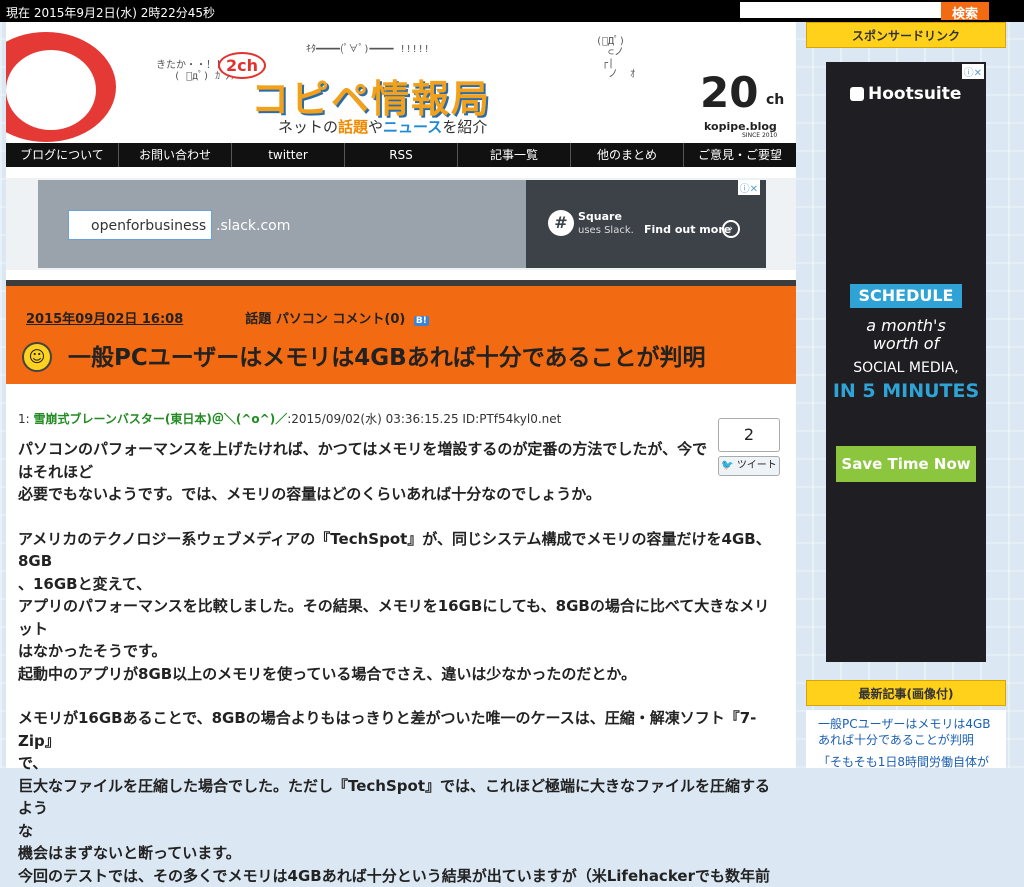 The image size is (1024, 887). What do you see at coordinates (398, 584) in the screenshot?
I see `post-line: 、16GBと変えて、` at bounding box center [398, 584].